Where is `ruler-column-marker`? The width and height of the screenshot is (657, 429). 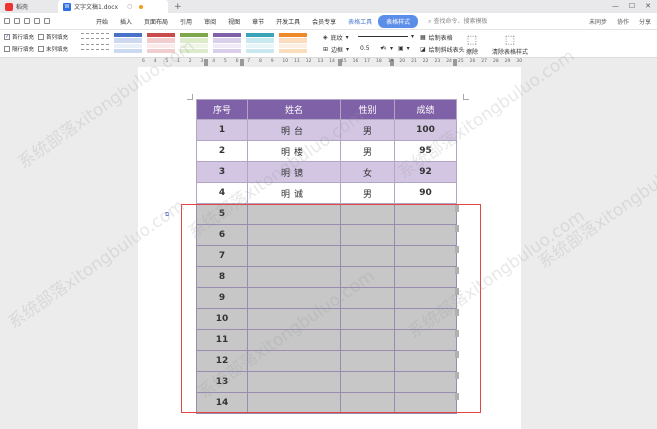
ruler-column-marker is located at coordinates (242, 62).